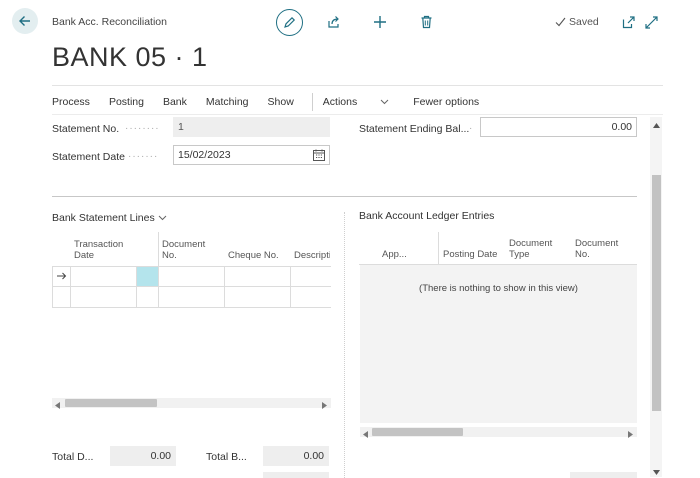 The width and height of the screenshot is (700, 478). I want to click on row-pointer-icon, so click(62, 277).